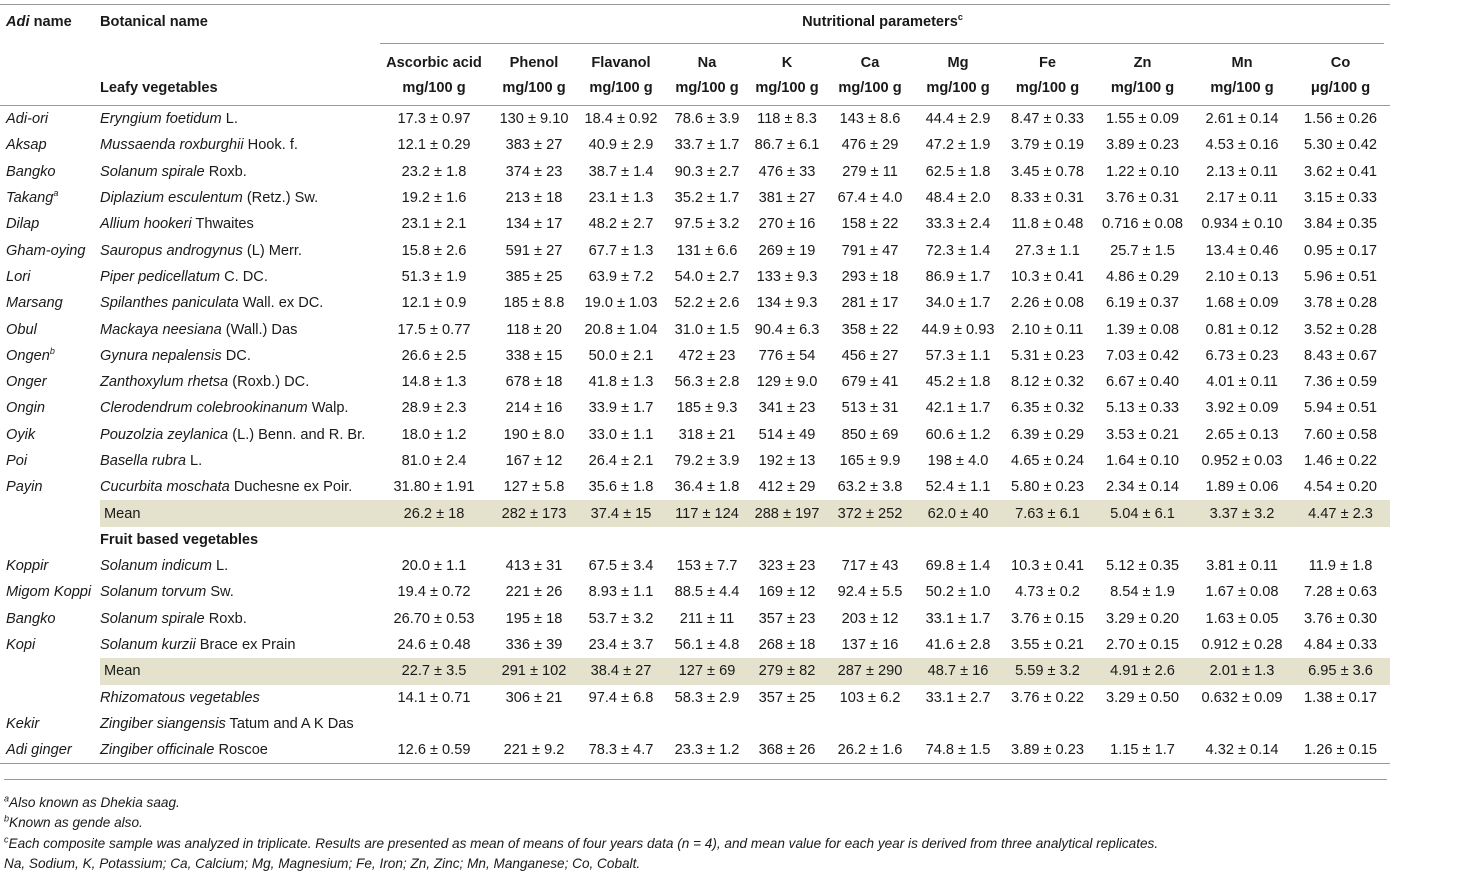 Image resolution: width=1462 pixels, height=875 pixels. Describe the element at coordinates (164, 434) in the screenshot. I see `botanical-genus-species: Pouzolzia zeylanica` at that location.